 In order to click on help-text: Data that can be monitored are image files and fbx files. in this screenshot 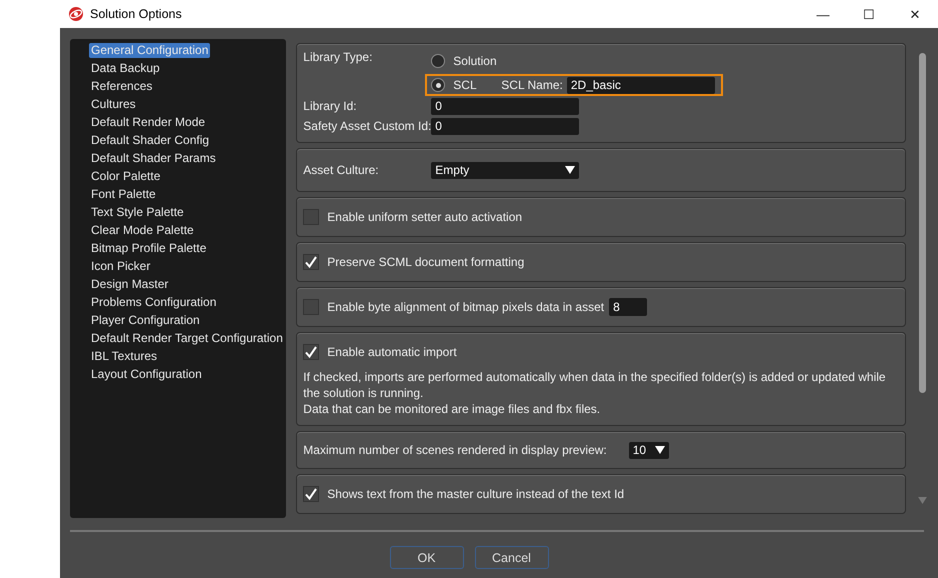, I will do `click(452, 409)`.